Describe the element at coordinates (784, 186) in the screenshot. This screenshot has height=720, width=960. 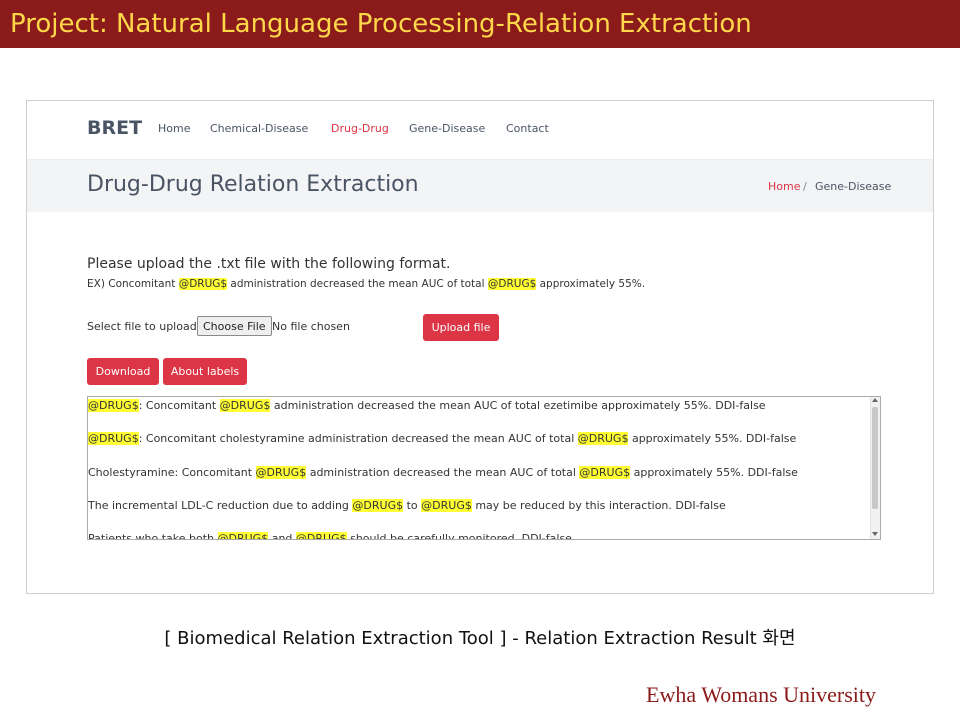
I see `breadcrumb-home: Home` at that location.